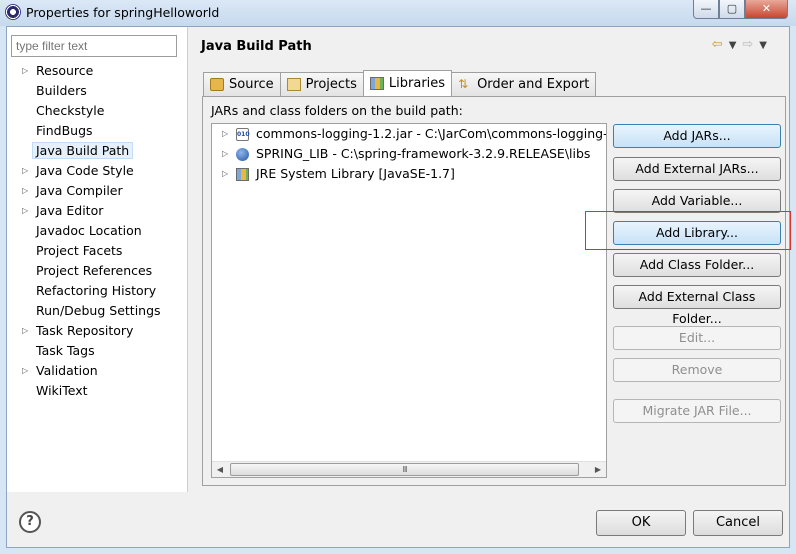  I want to click on sidebar-item-wikitext: WikiText, so click(97, 391).